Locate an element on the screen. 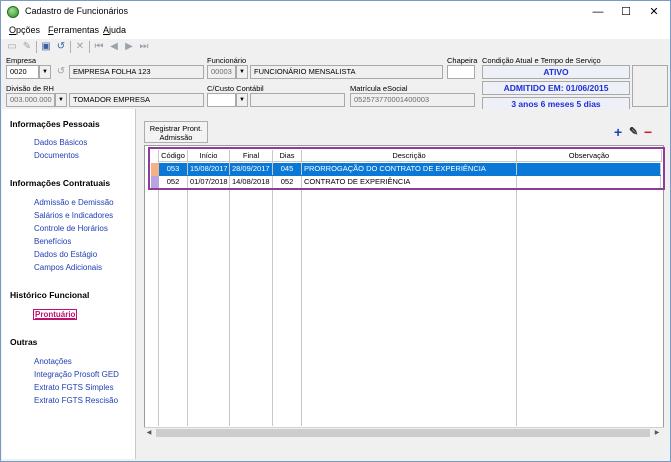 The height and width of the screenshot is (462, 671). divisao-label: Divisão de RH is located at coordinates (30, 88).